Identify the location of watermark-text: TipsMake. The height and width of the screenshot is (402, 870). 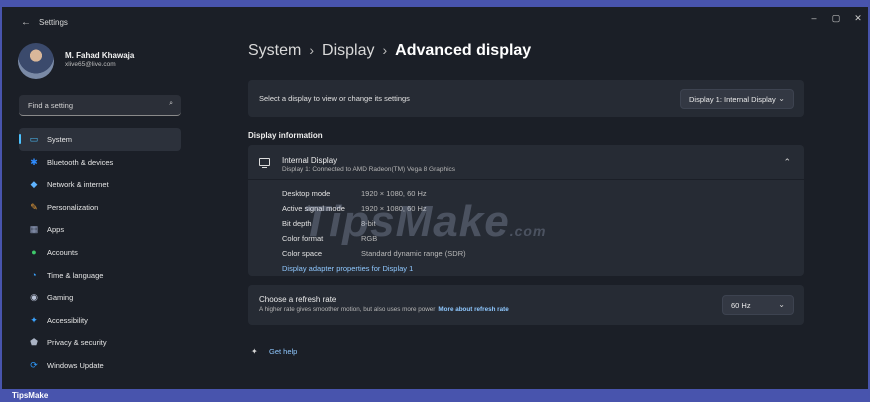
(406, 221).